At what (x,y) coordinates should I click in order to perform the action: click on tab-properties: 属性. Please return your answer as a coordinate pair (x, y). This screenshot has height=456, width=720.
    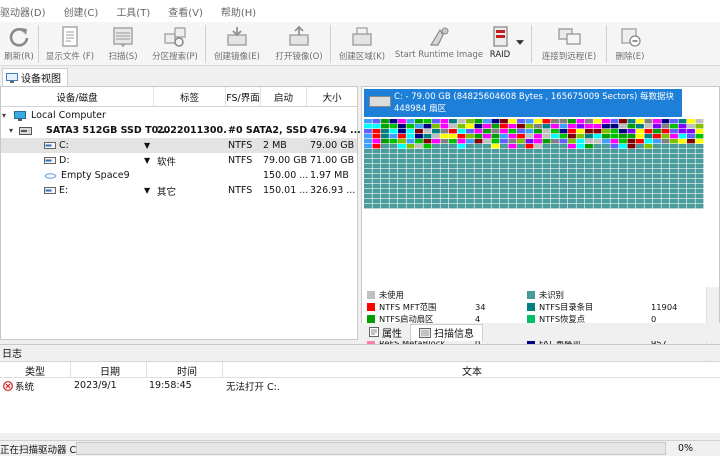
    Looking at the image, I should click on (385, 332).